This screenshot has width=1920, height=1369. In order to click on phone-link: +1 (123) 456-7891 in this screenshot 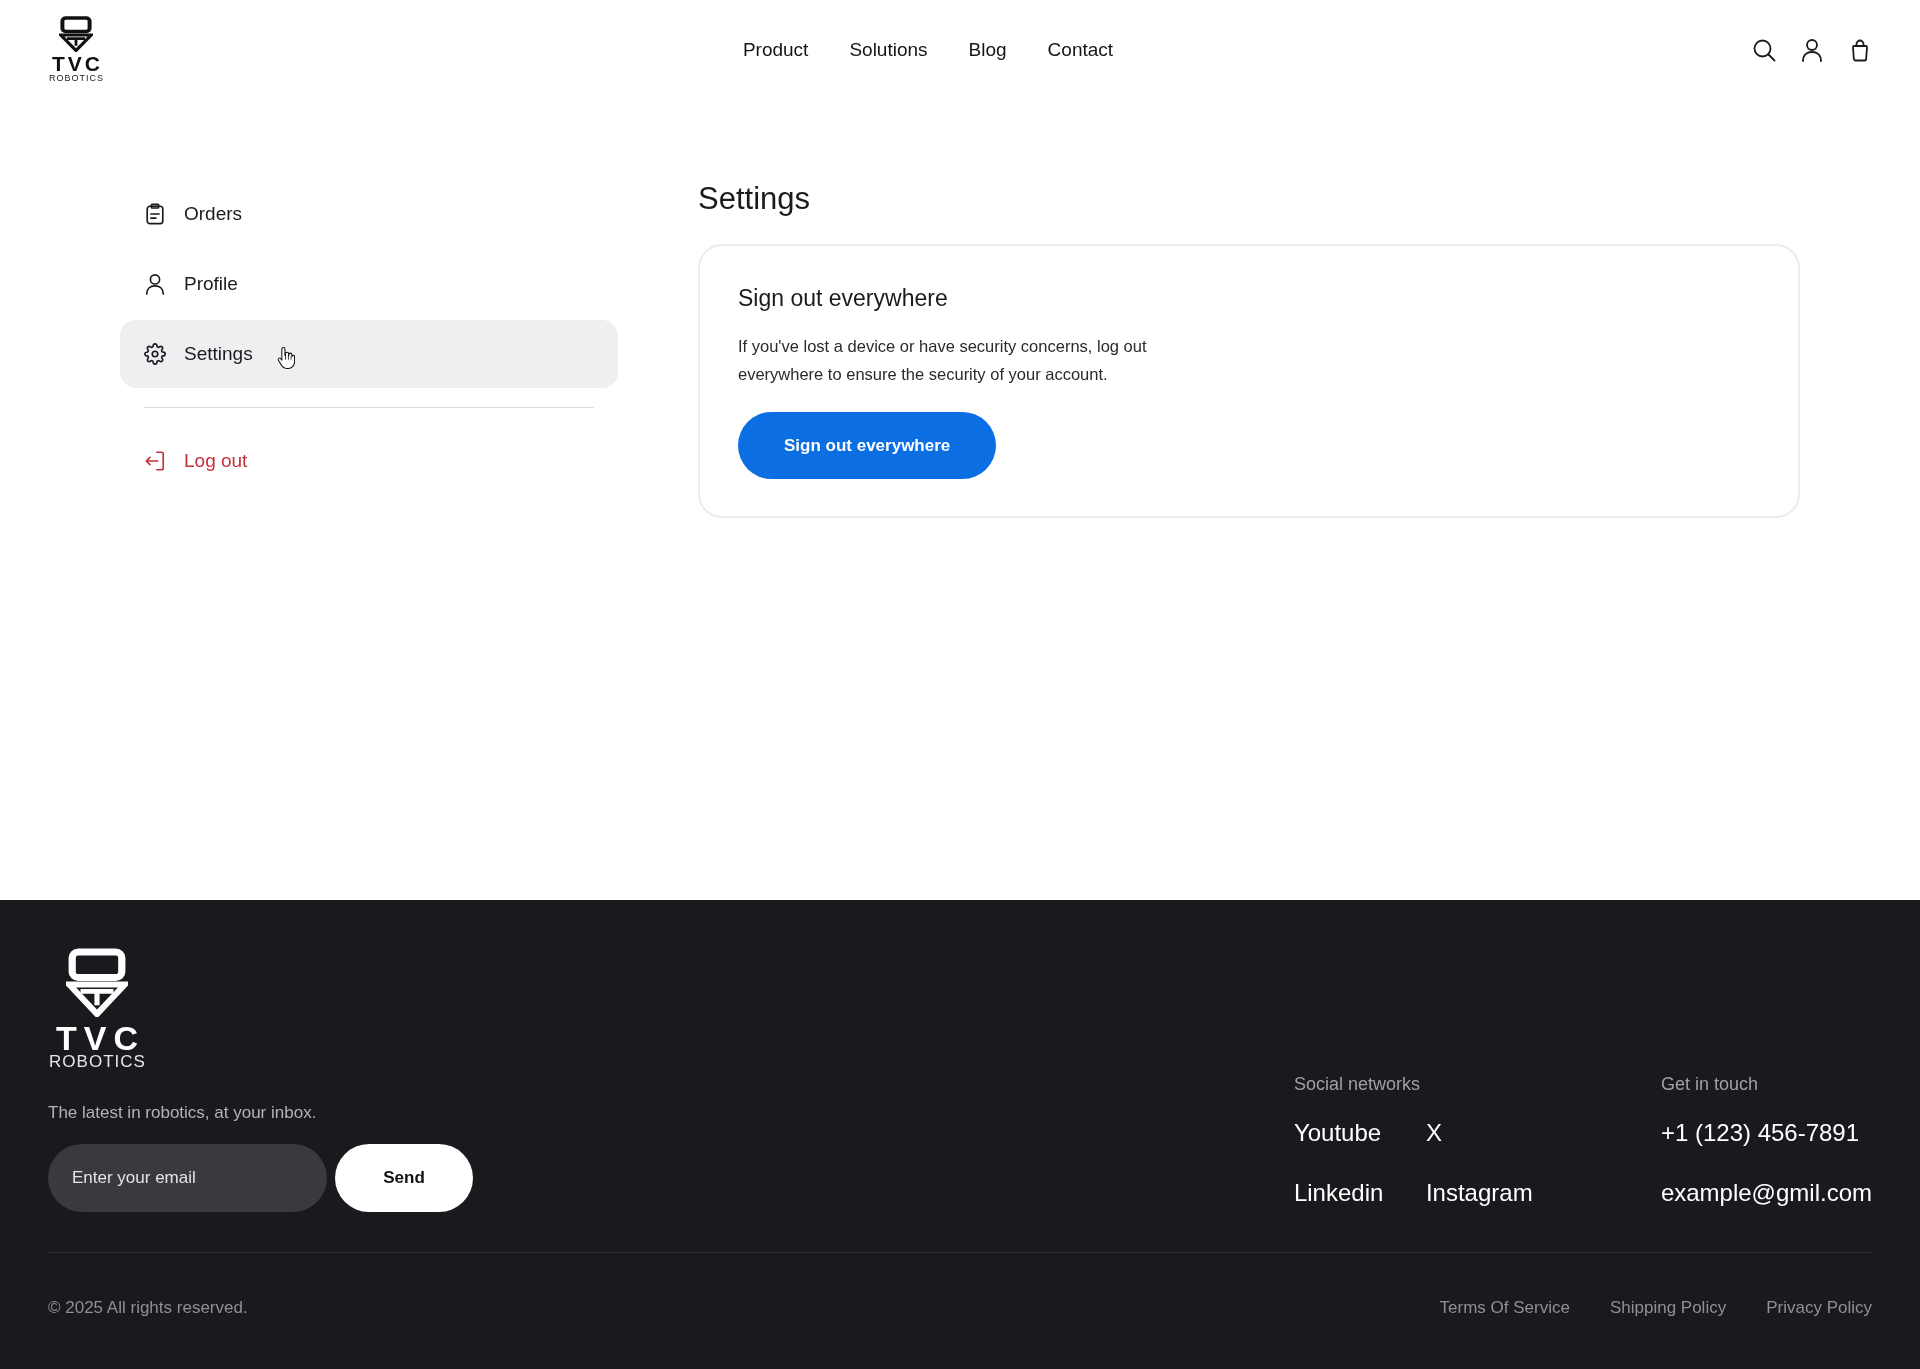, I will do `click(1766, 1133)`.